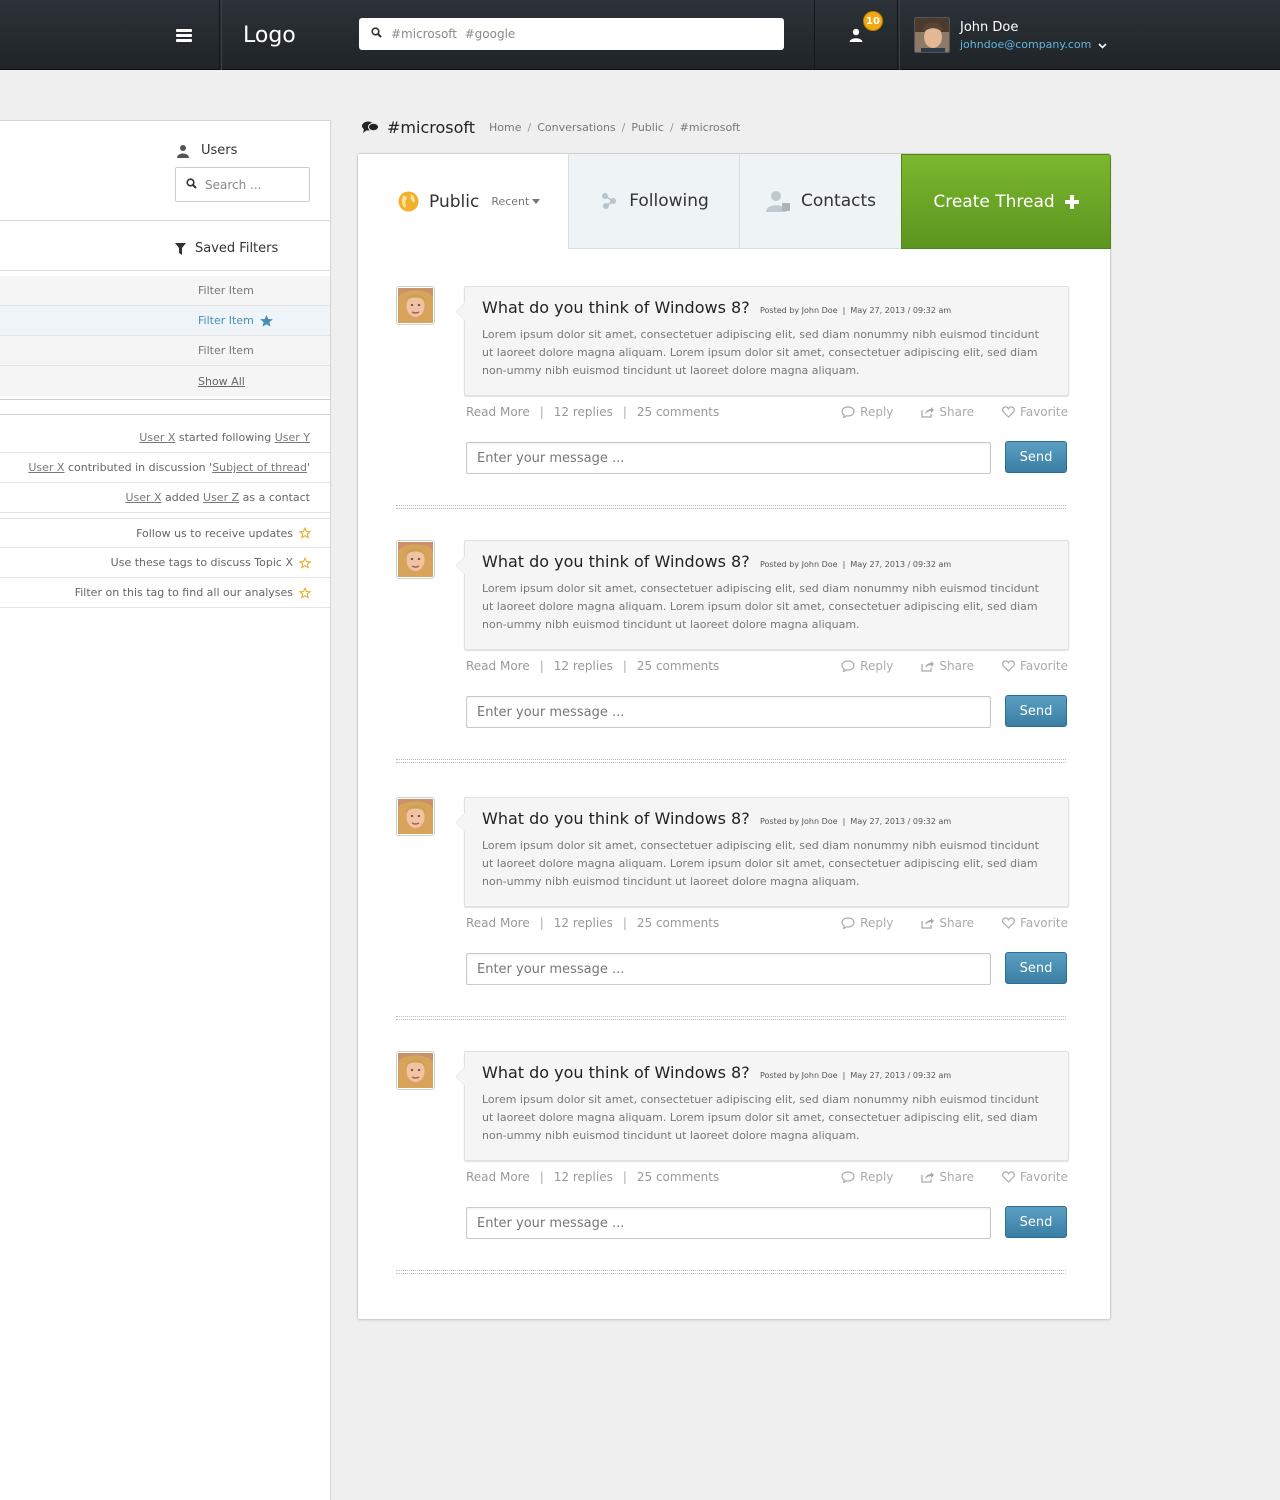  I want to click on chevron-down-icon, so click(1102, 45).